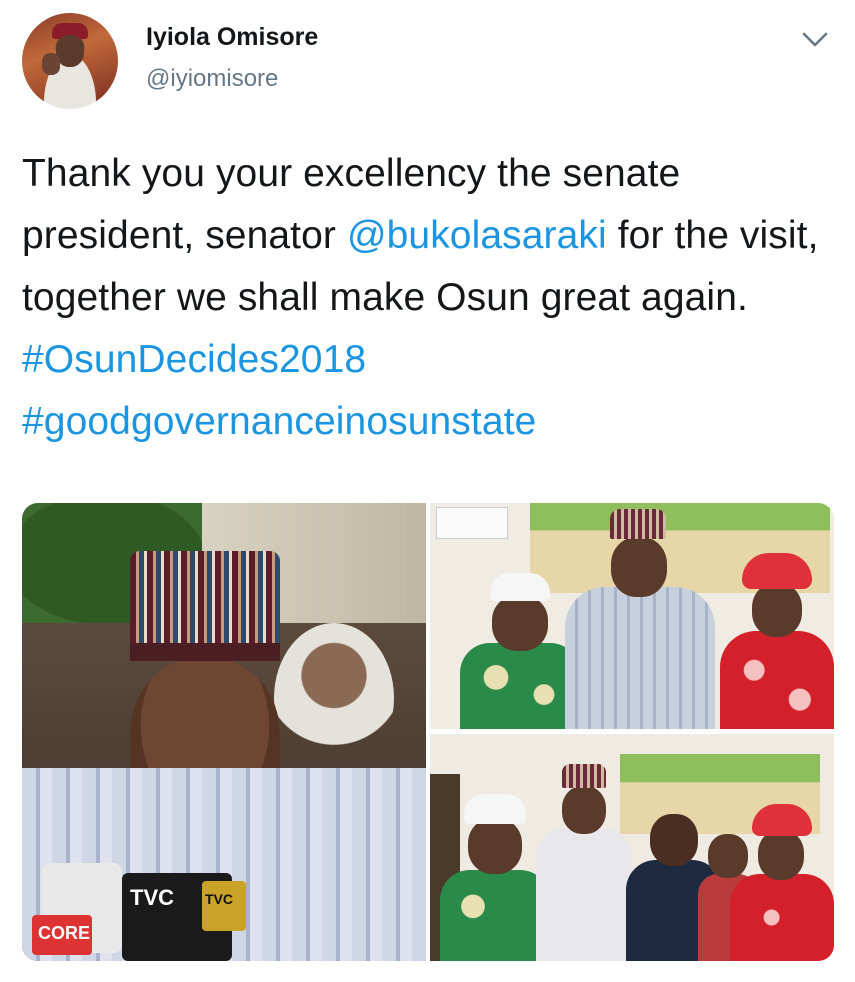 Image resolution: width=855 pixels, height=982 pixels. Describe the element at coordinates (232, 37) in the screenshot. I see `display-name: Iyiola Omisore` at that location.